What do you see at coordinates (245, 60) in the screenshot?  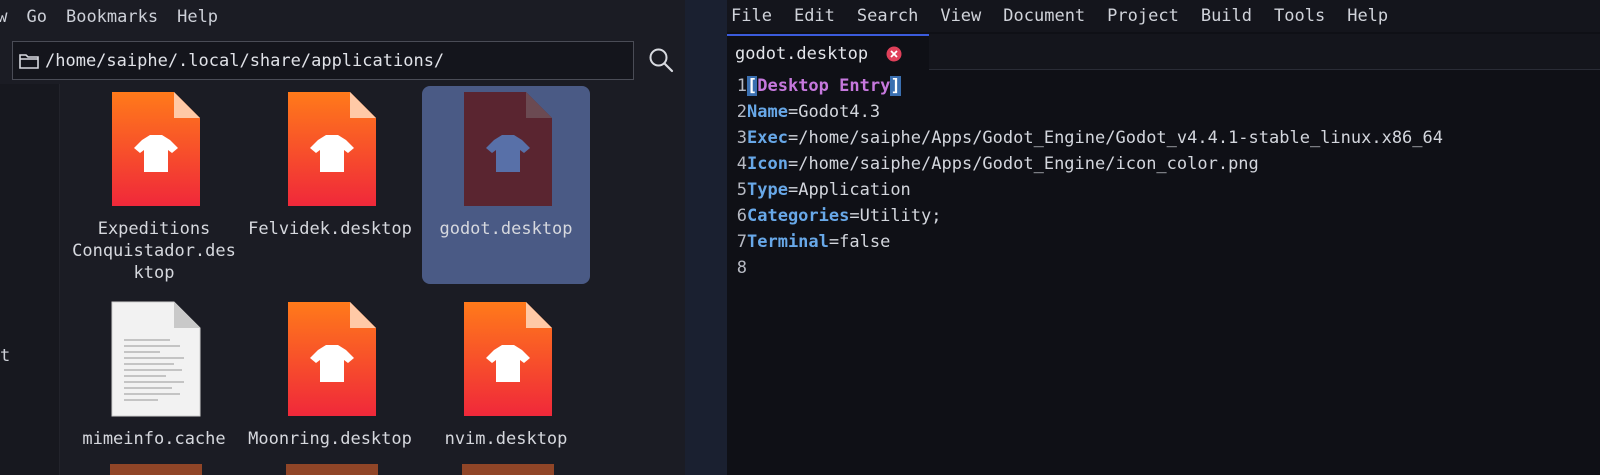 I see `location-path: /home/saiphe/.local/share/applications/` at bounding box center [245, 60].